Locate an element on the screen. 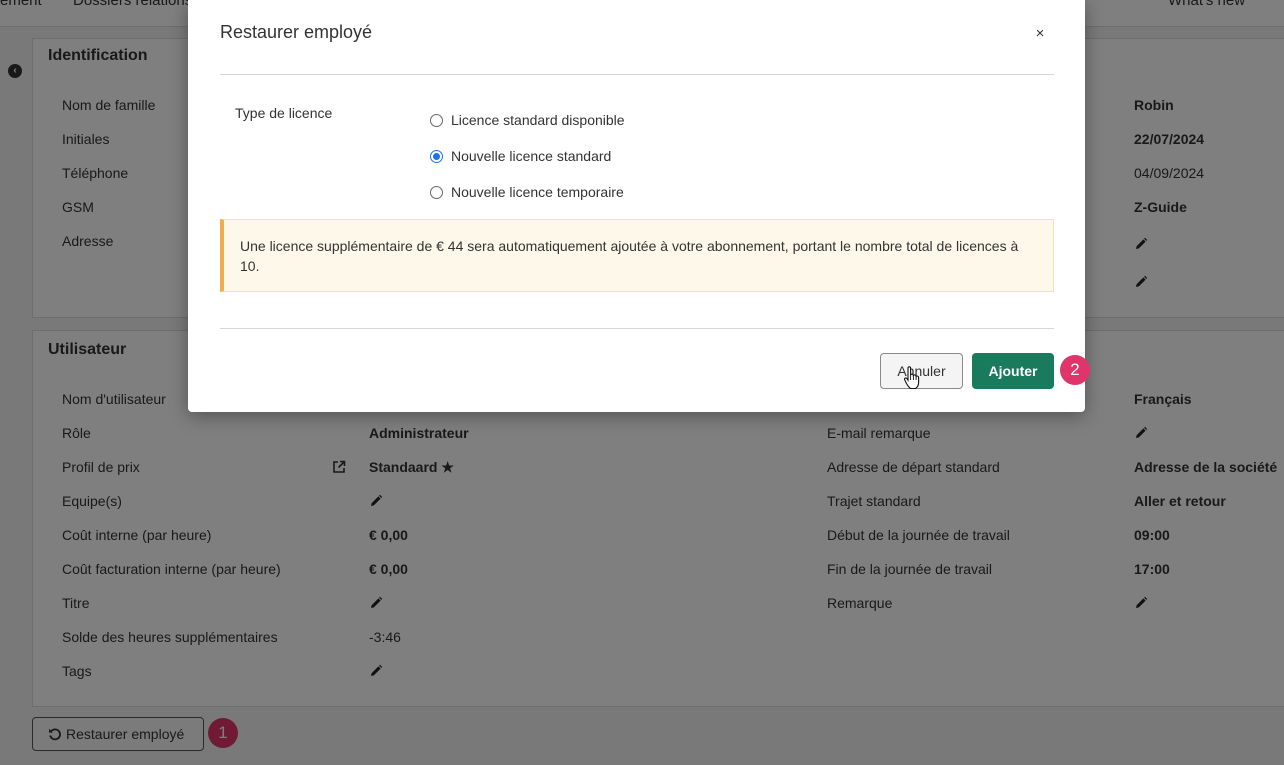 The height and width of the screenshot is (765, 1284). radio-label: Nouvelle licence standard is located at coordinates (531, 156).